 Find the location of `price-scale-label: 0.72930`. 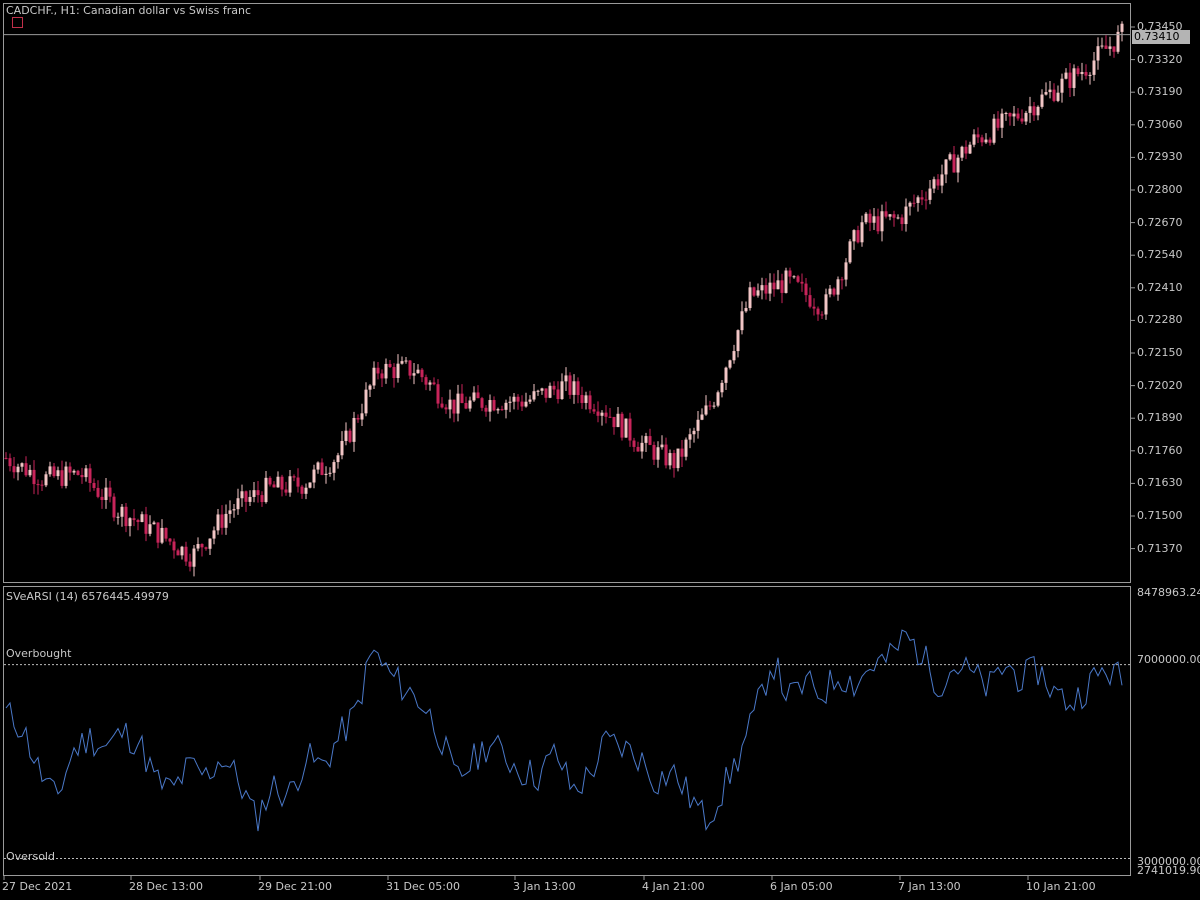

price-scale-label: 0.72930 is located at coordinates (1160, 157).